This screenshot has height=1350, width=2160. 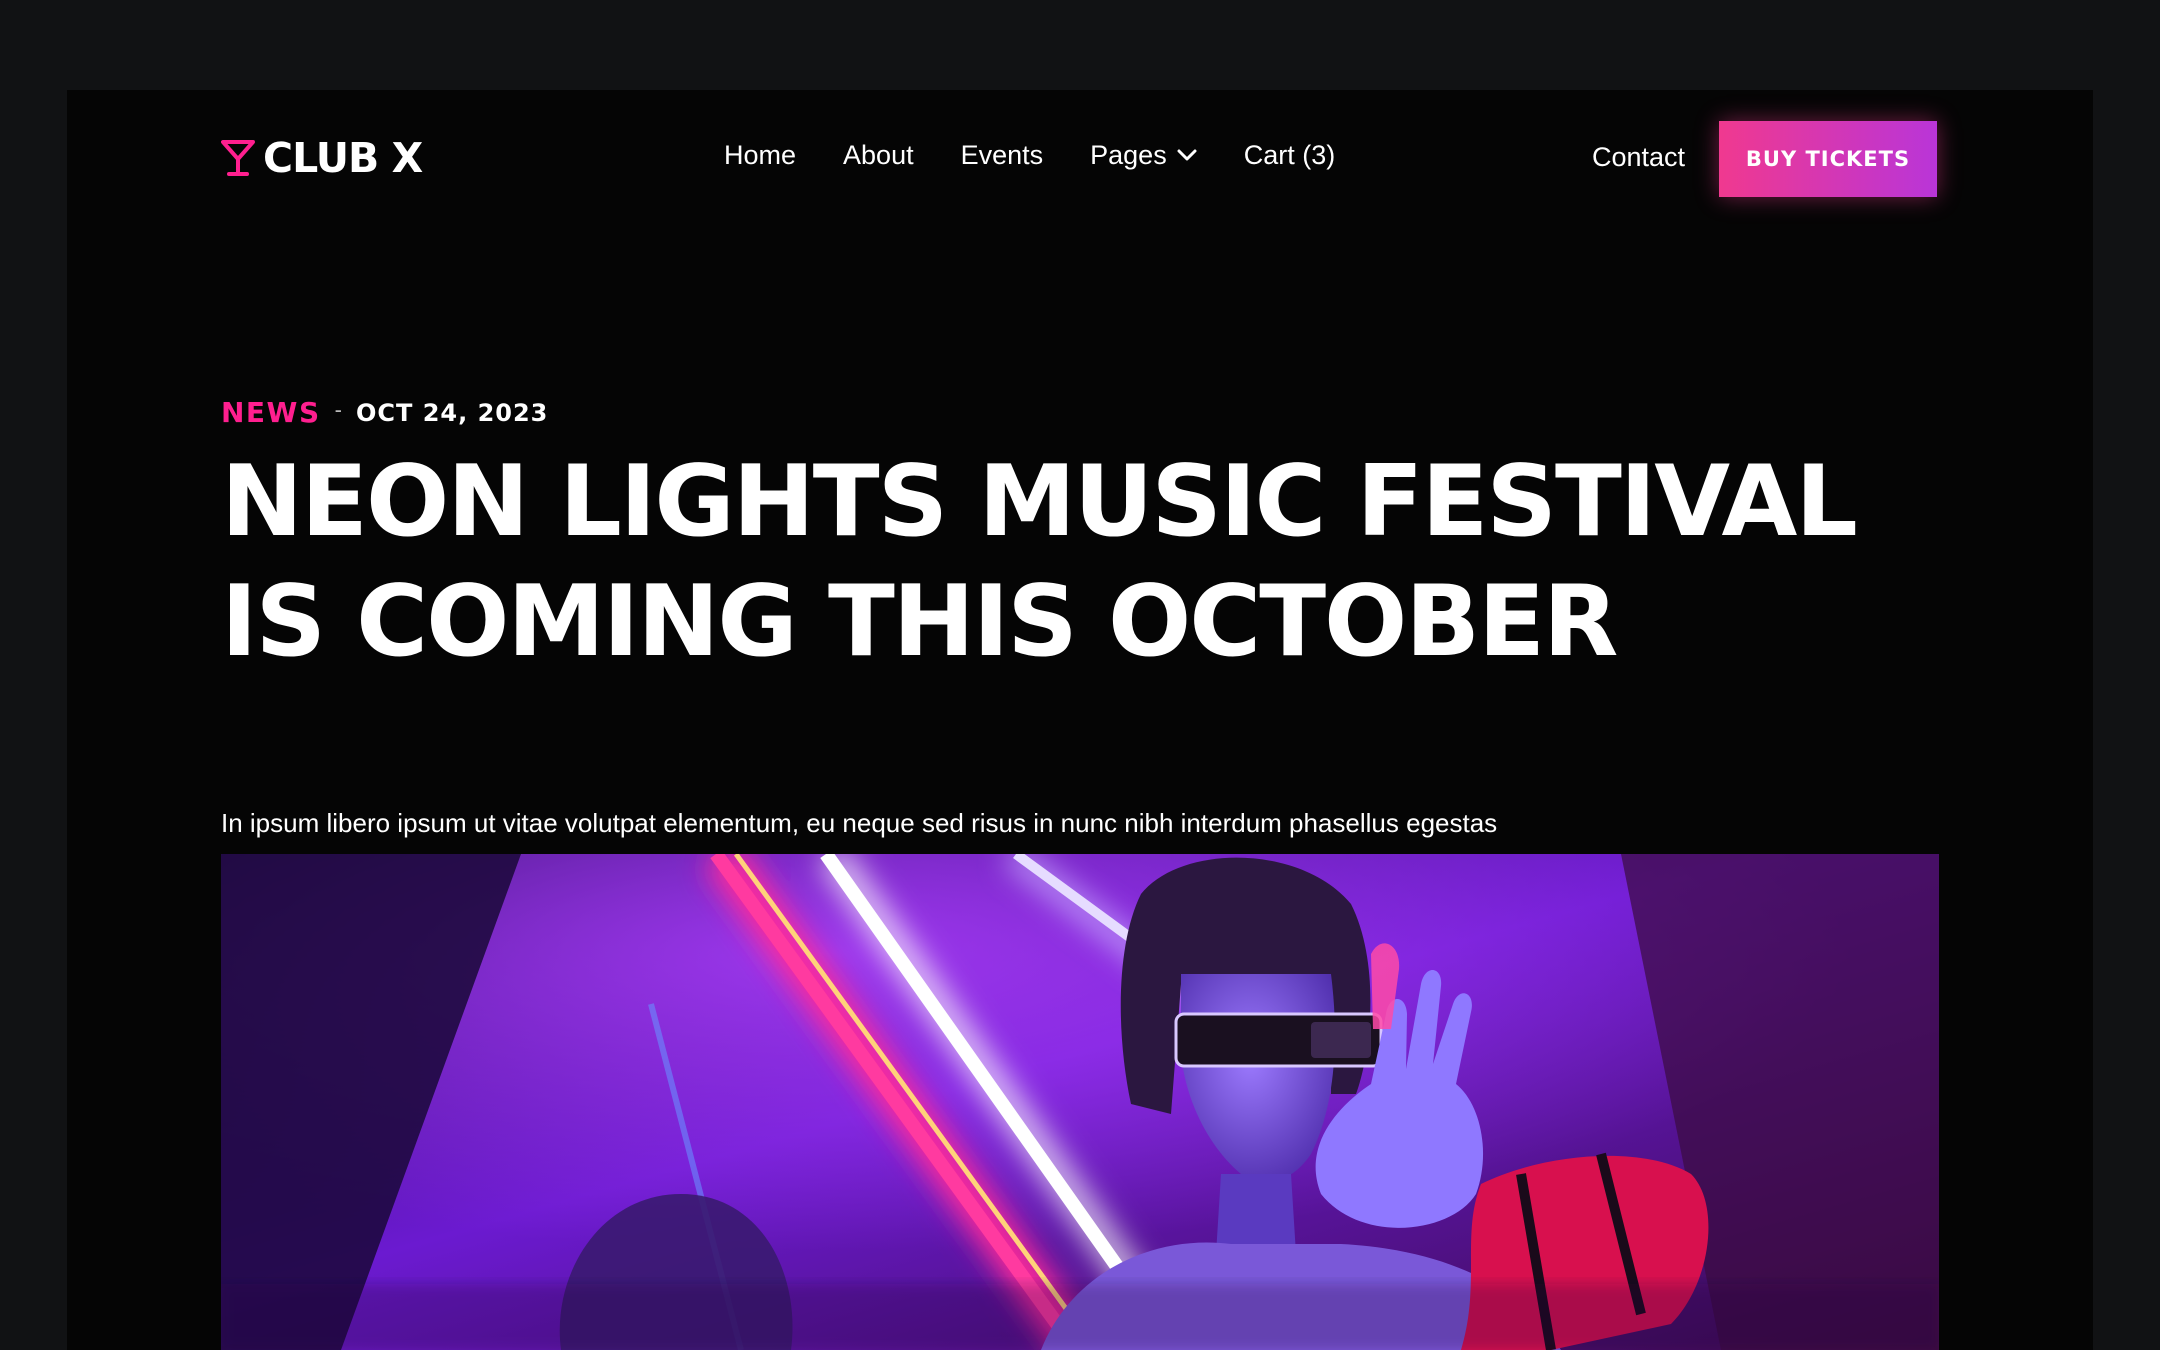 I want to click on nav-item-label: Cart (3), so click(x=1289, y=154).